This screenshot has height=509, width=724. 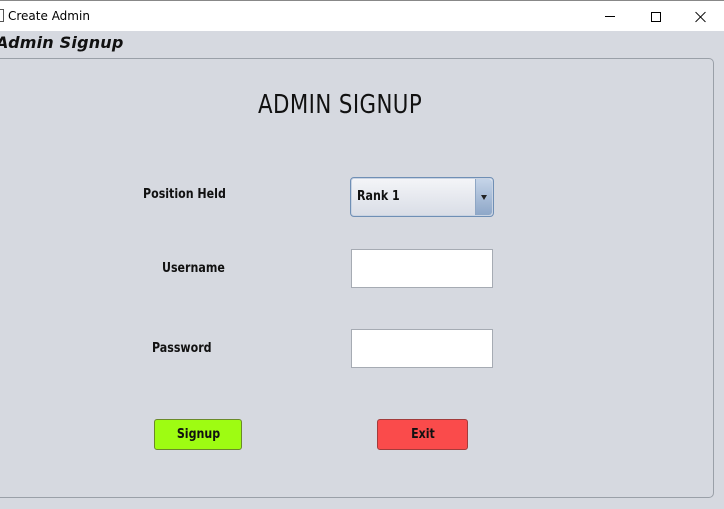 What do you see at coordinates (62, 42) in the screenshot?
I see `frame-title: Admin Signup` at bounding box center [62, 42].